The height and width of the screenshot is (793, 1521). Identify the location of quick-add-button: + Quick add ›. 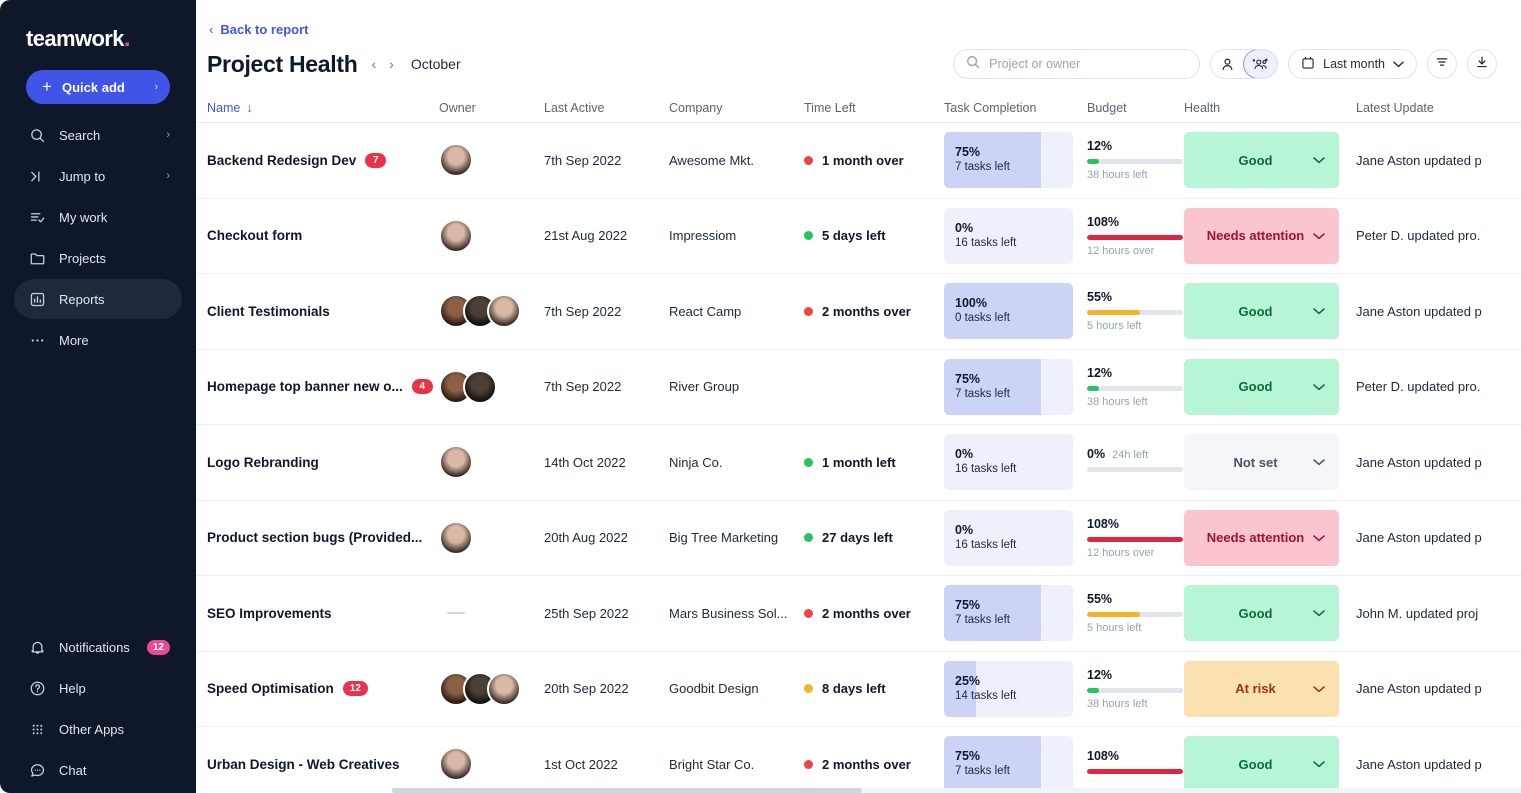
(98, 87).